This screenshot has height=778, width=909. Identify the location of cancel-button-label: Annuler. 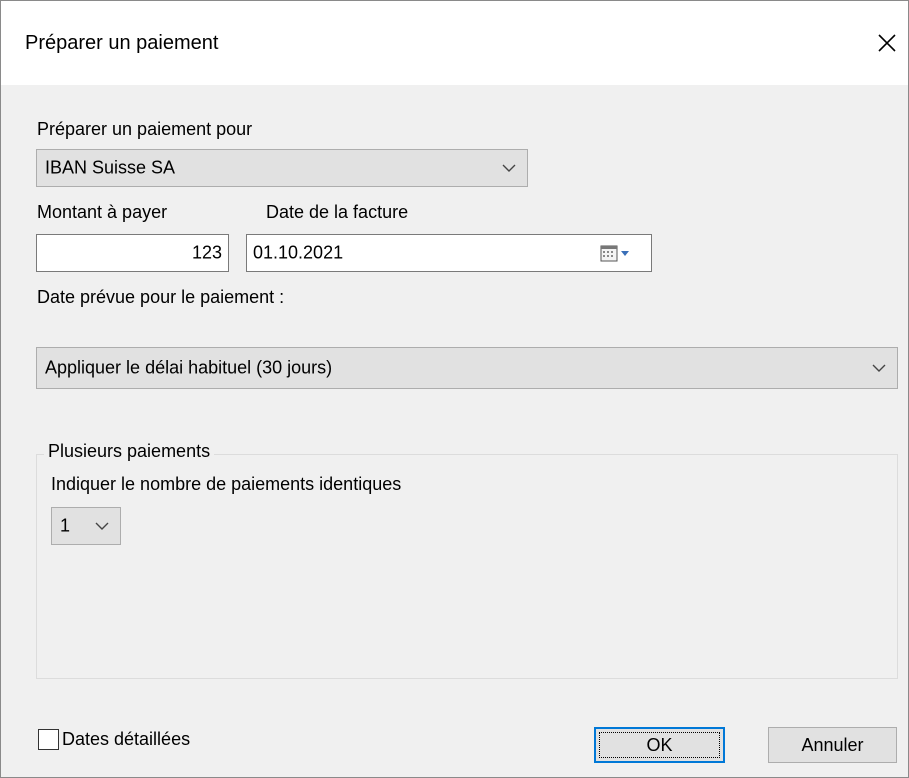
(832, 744).